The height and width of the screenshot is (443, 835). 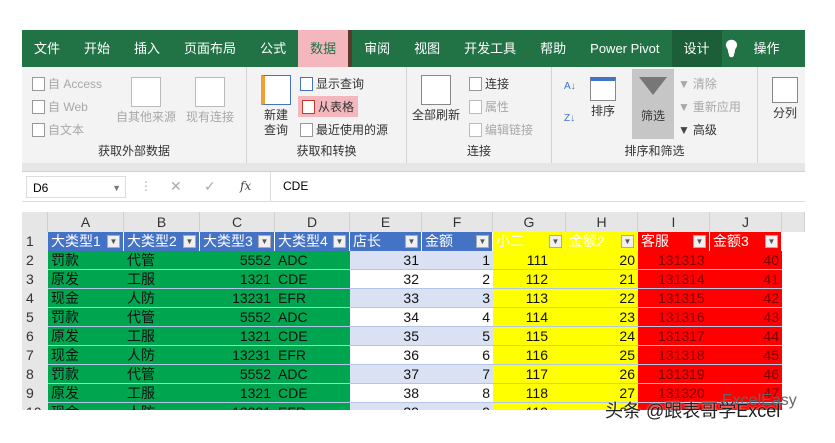 I want to click on column-header-empty, so click(x=793, y=222).